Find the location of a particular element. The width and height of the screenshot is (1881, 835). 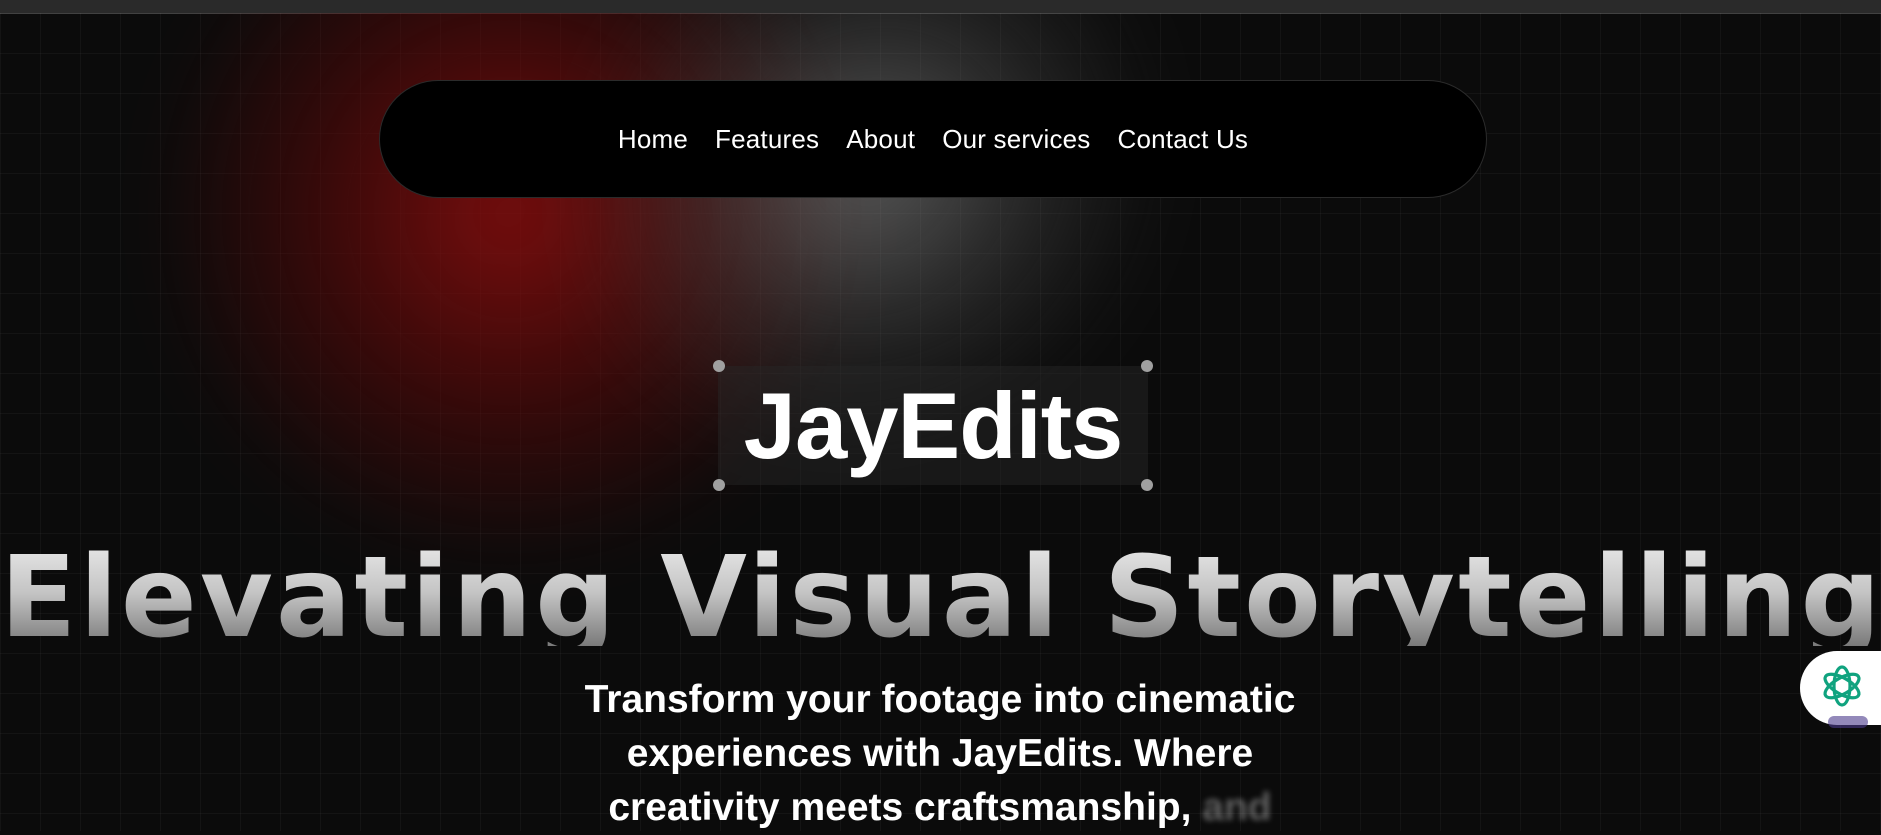

selection-handle-top-right is located at coordinates (1147, 366).